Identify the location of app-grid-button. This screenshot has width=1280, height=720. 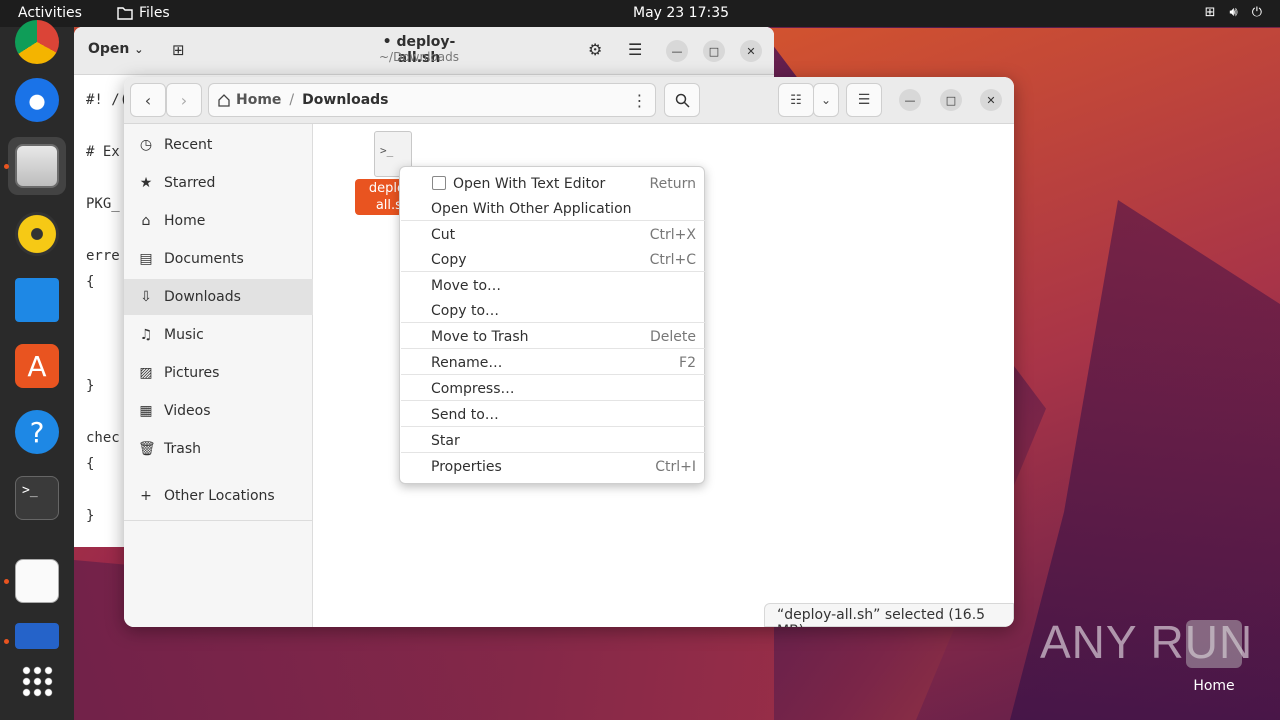
(37, 681).